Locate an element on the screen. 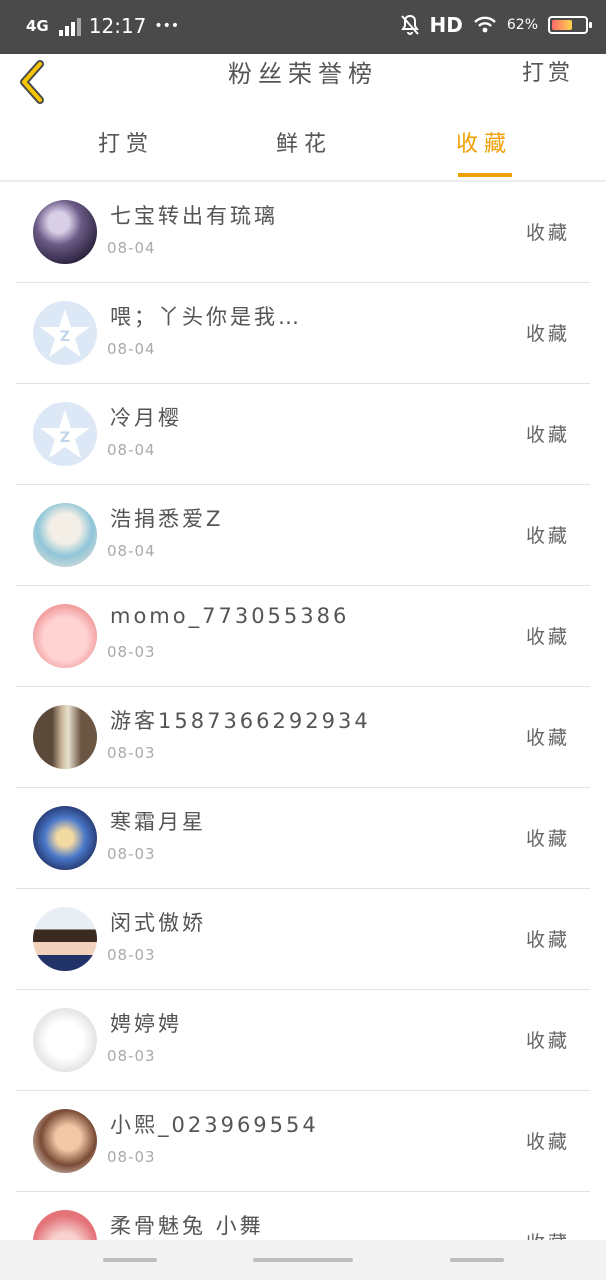  user-name: 娉婷娉 is located at coordinates (146, 1024).